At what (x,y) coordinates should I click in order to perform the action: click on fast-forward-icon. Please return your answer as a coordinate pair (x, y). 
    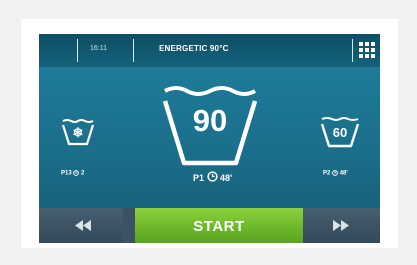
    Looking at the image, I should click on (341, 225).